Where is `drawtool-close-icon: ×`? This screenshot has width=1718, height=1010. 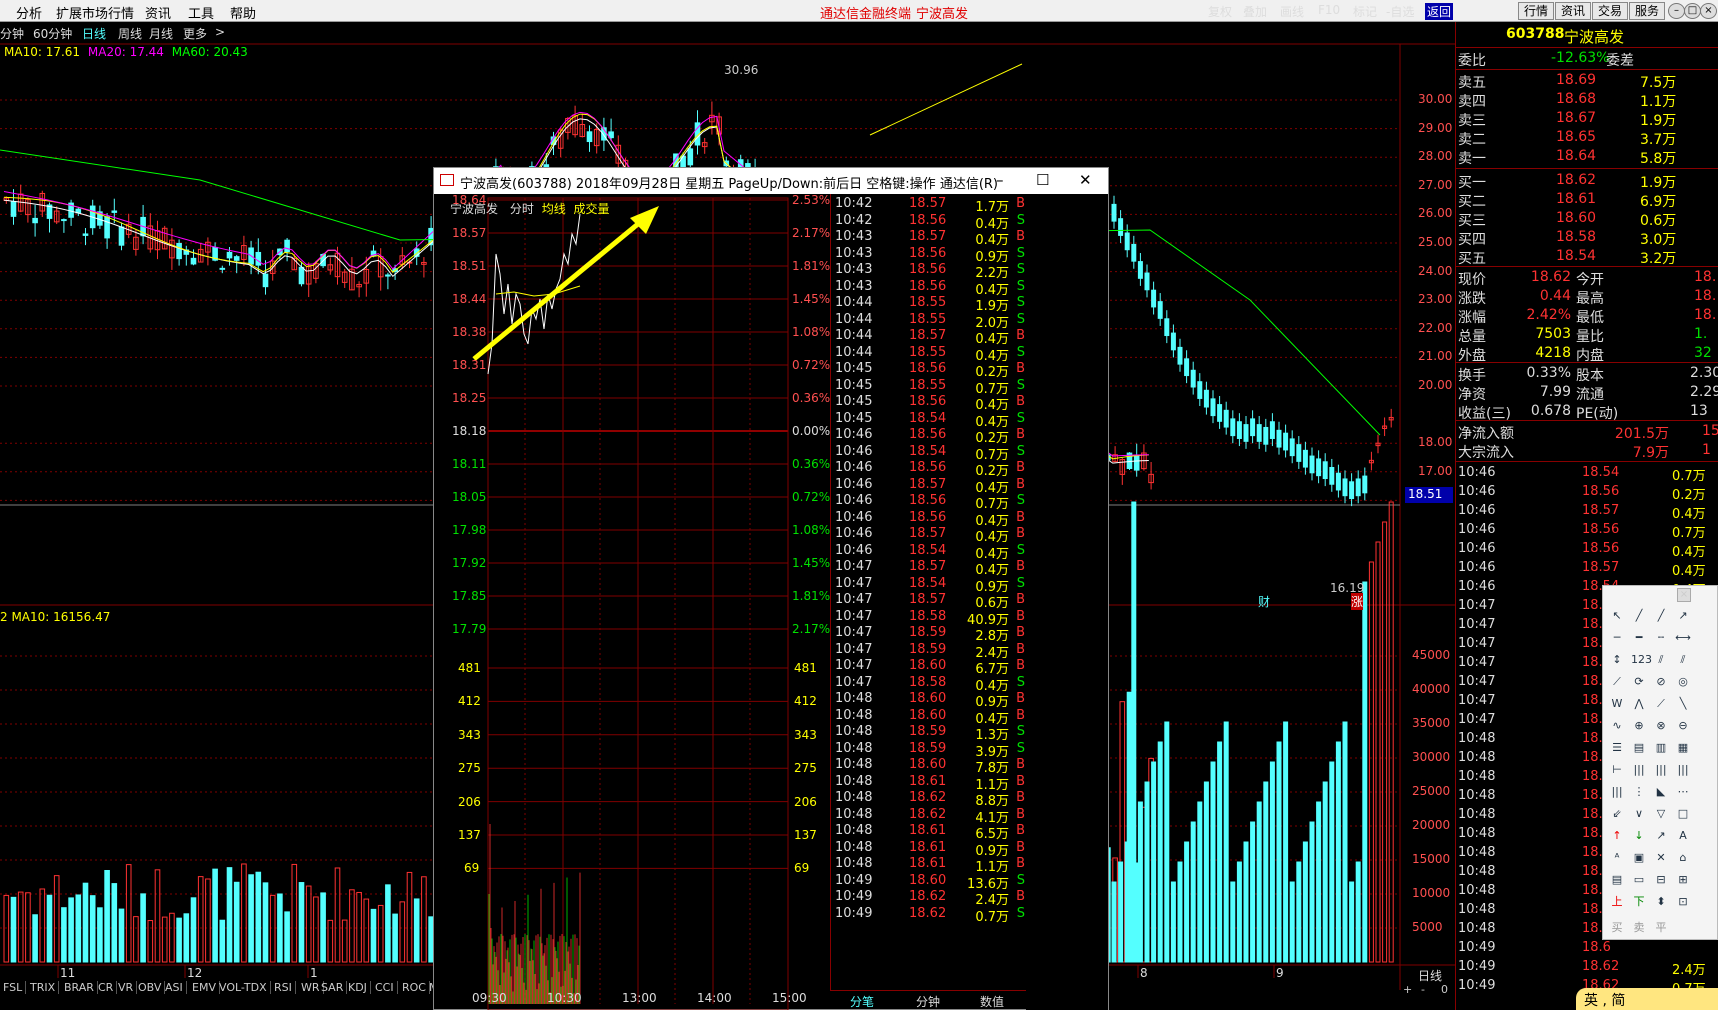 drawtool-close-icon: × is located at coordinates (1684, 595).